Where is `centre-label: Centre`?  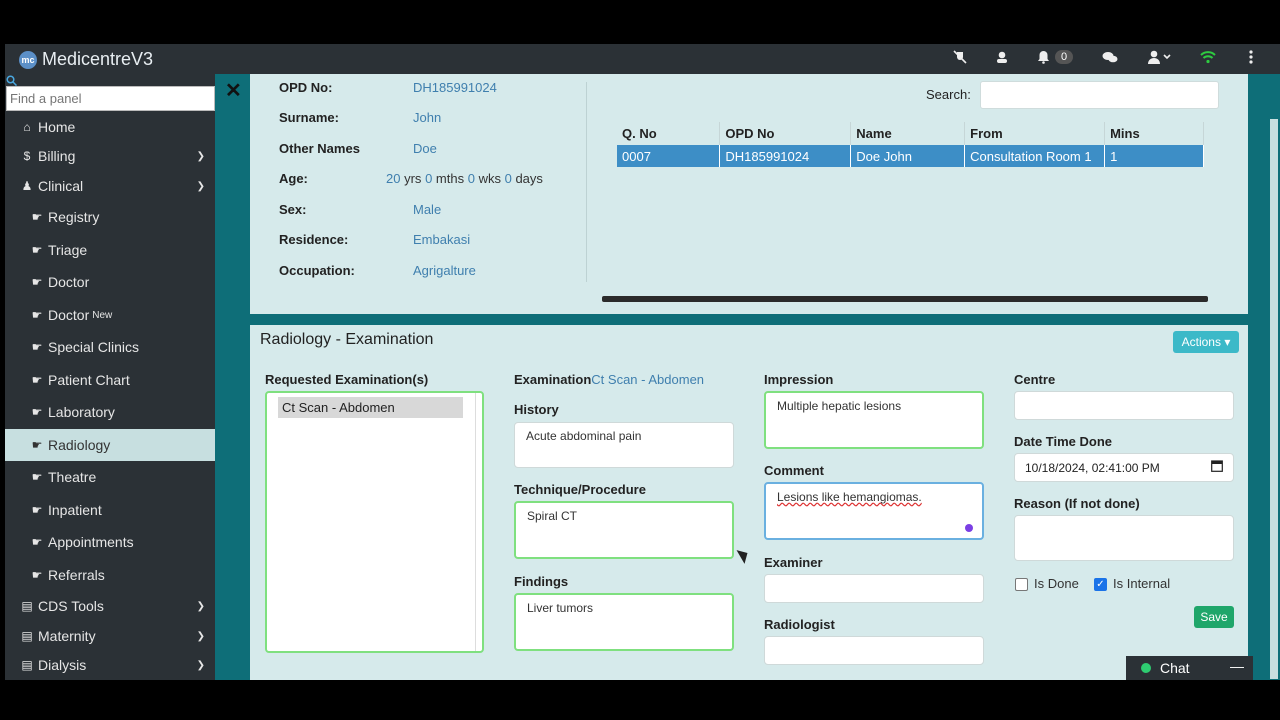
centre-label: Centre is located at coordinates (1035, 379).